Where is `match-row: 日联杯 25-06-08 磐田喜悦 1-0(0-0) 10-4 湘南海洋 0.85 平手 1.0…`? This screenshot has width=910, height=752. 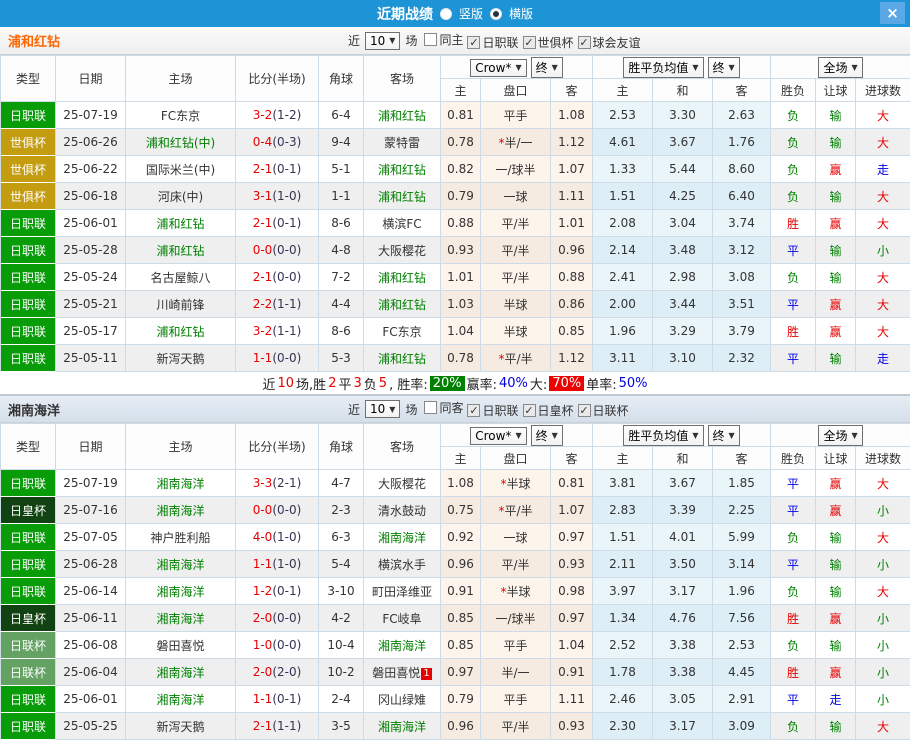
match-row: 日联杯 25-06-08 磐田喜悦 1-0(0-0) 10-4 湘南海洋 0.85 平手 1.0… is located at coordinates (455, 645).